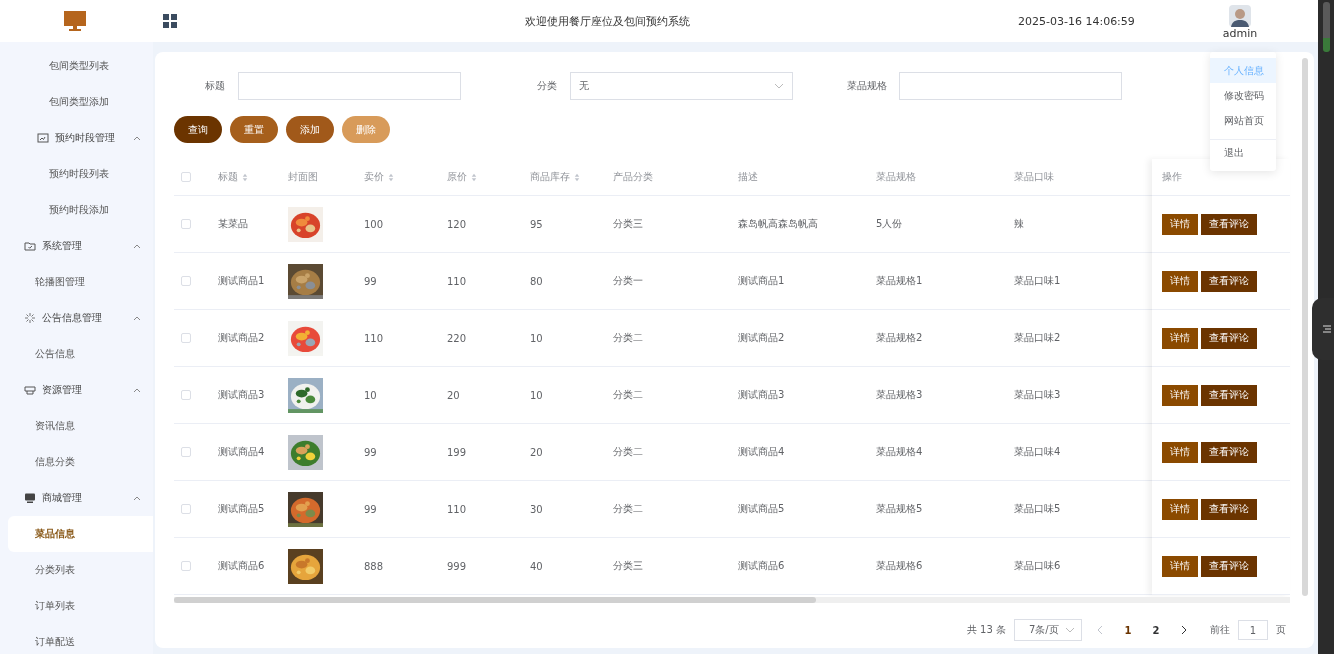  What do you see at coordinates (761, 337) in the screenshot?
I see `table-cell: 测试商品2` at bounding box center [761, 337].